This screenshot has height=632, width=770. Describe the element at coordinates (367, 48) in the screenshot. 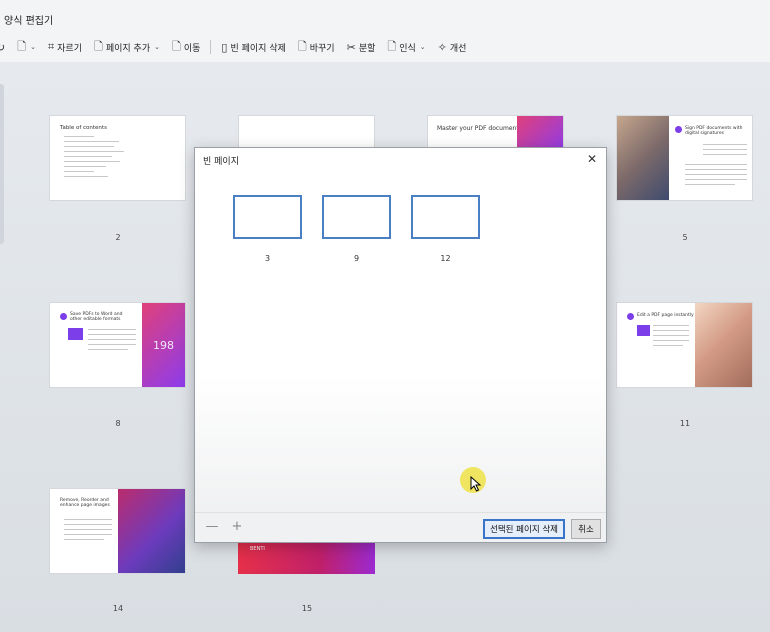

I see `split-label: 분할` at that location.